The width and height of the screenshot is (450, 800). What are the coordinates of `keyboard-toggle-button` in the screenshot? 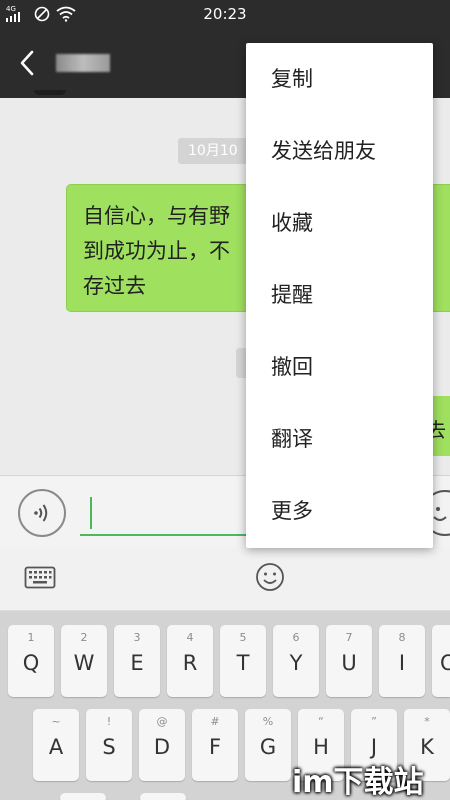 It's located at (40, 578).